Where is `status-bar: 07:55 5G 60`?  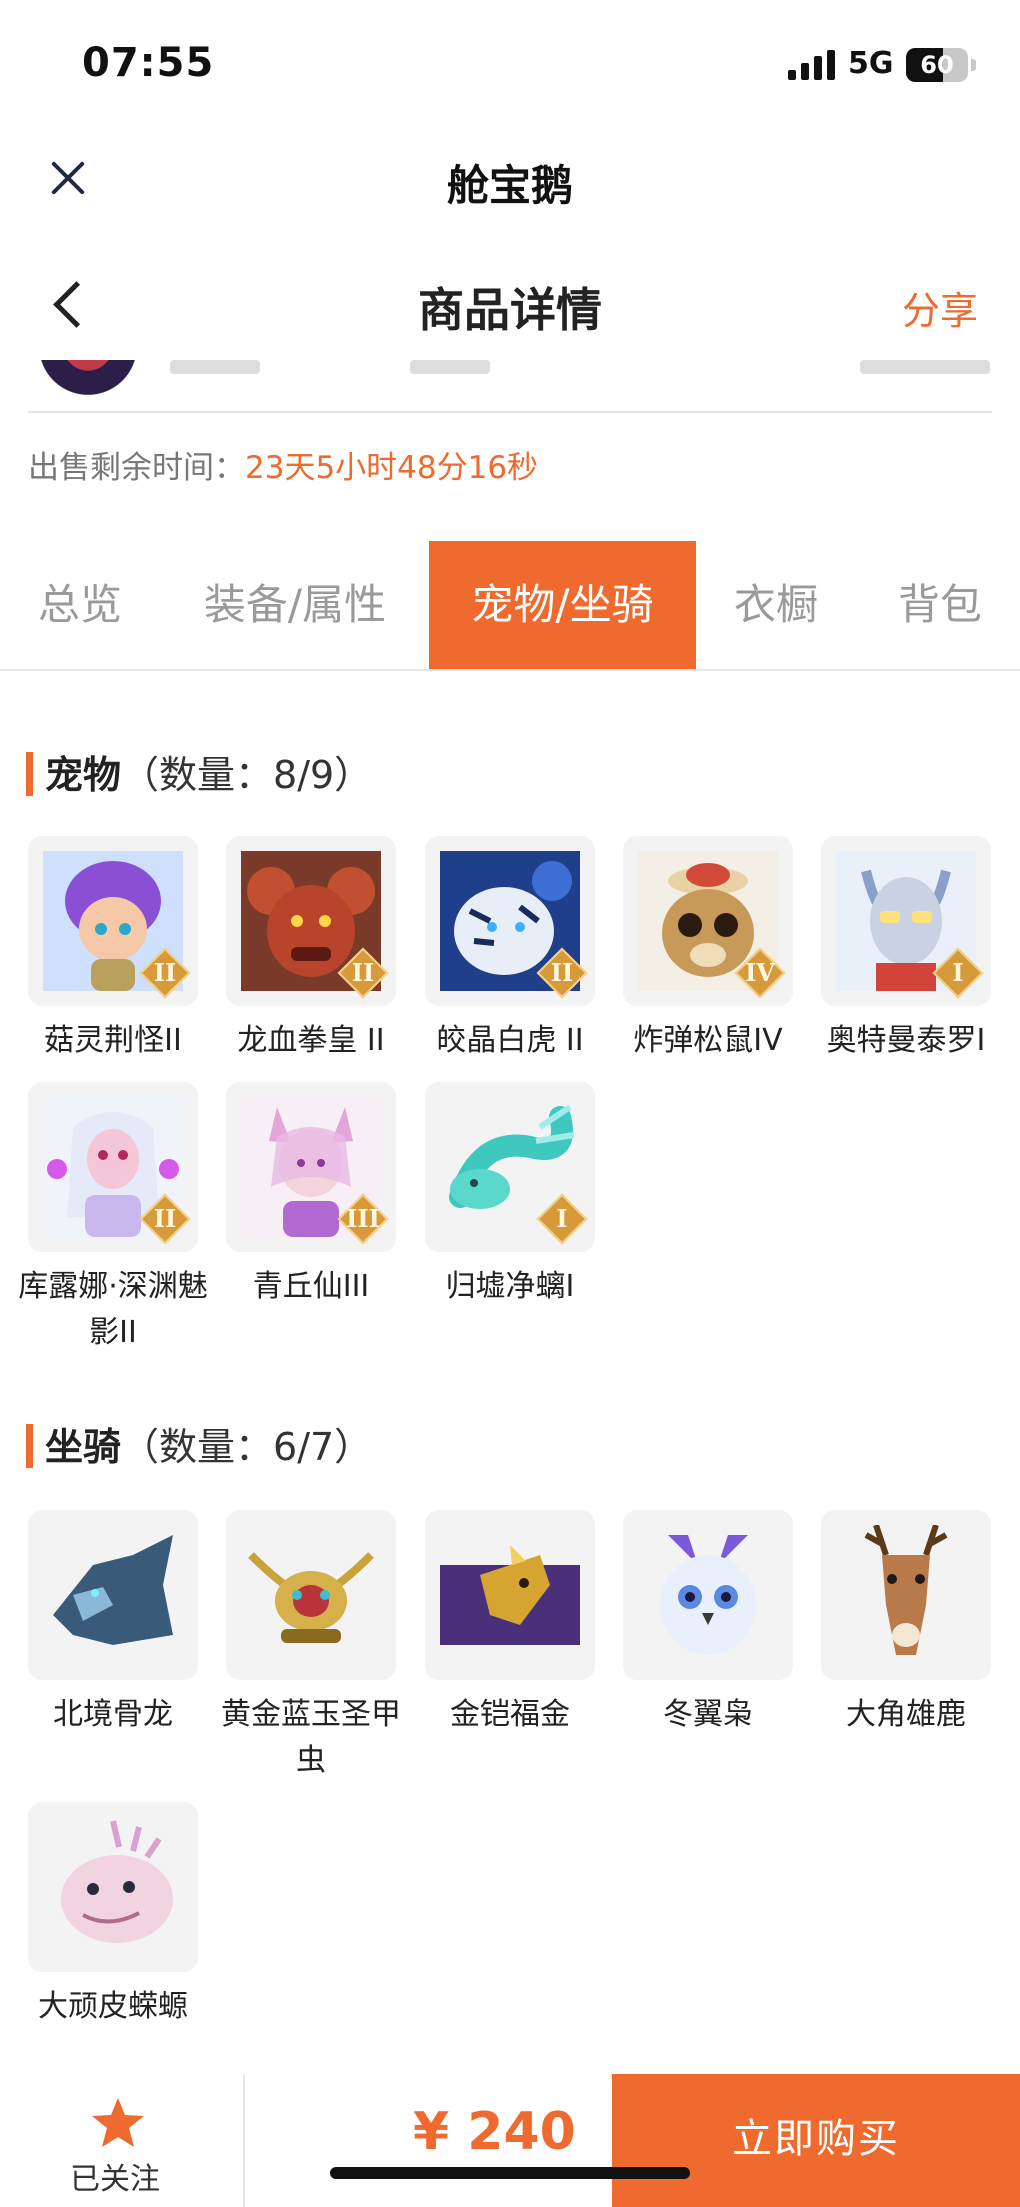 status-bar: 07:55 5G 60 is located at coordinates (510, 65).